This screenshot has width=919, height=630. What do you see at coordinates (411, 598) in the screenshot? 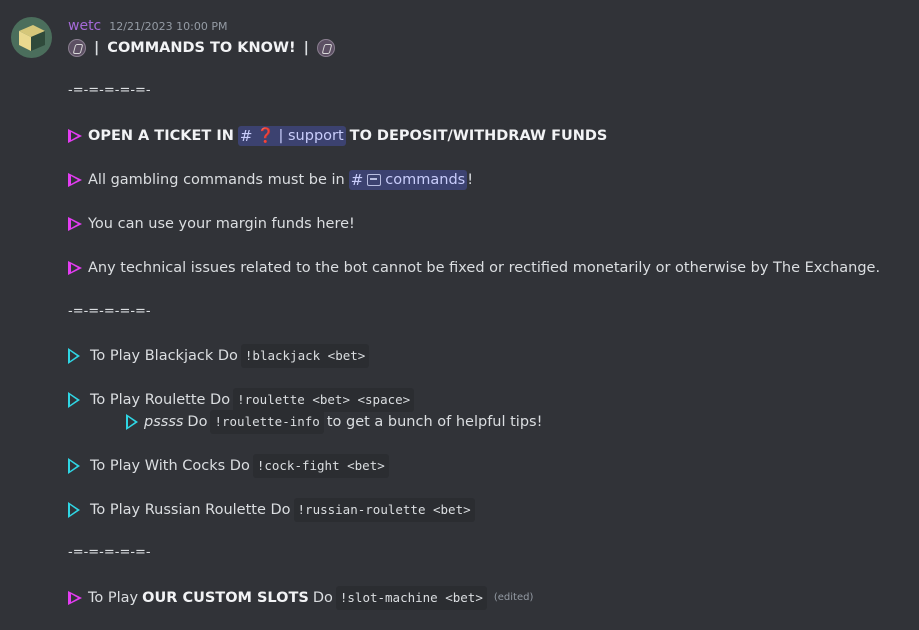
I see `command-code: !slot-machine <bet>` at bounding box center [411, 598].